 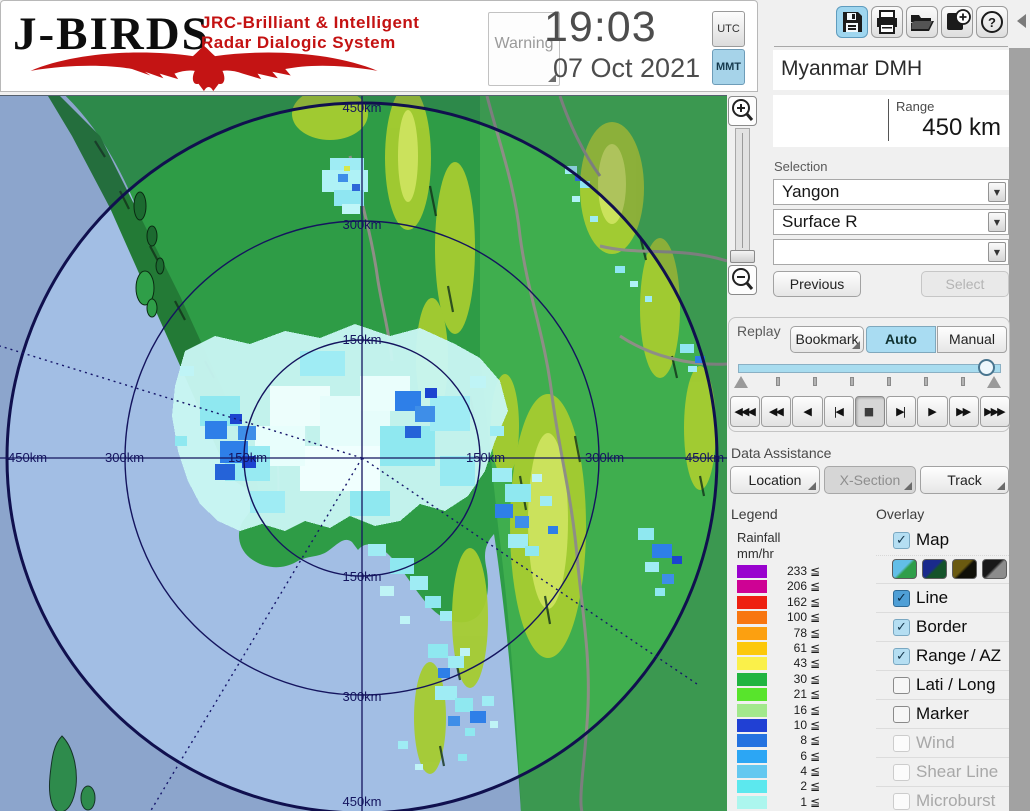 What do you see at coordinates (935, 742) in the screenshot?
I see `wind-label: Wind` at bounding box center [935, 742].